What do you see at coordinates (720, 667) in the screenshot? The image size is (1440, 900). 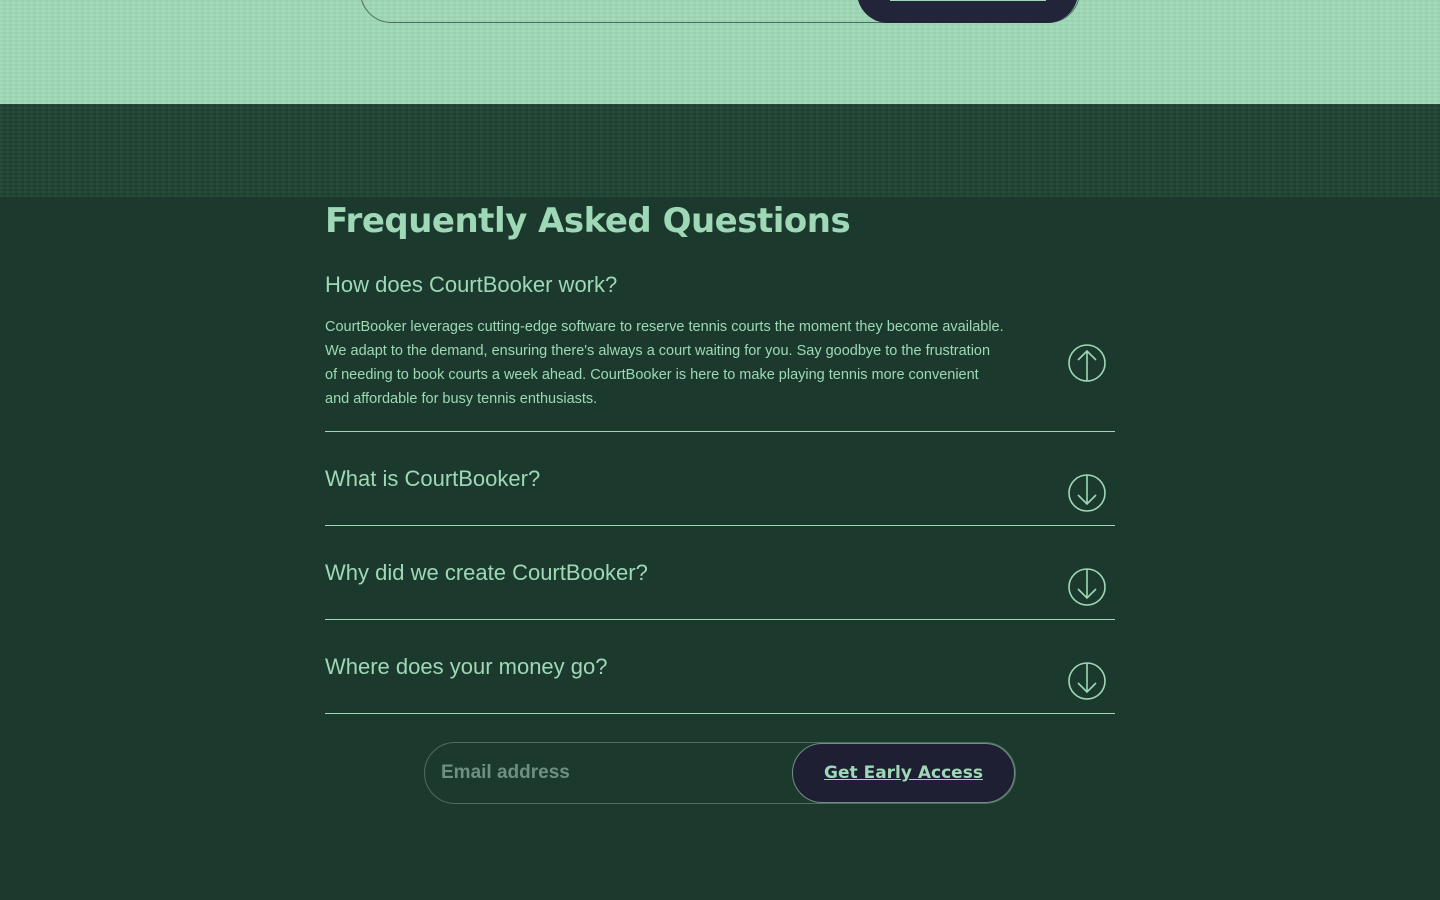 I see `faq-item: Where does your money go?` at bounding box center [720, 667].